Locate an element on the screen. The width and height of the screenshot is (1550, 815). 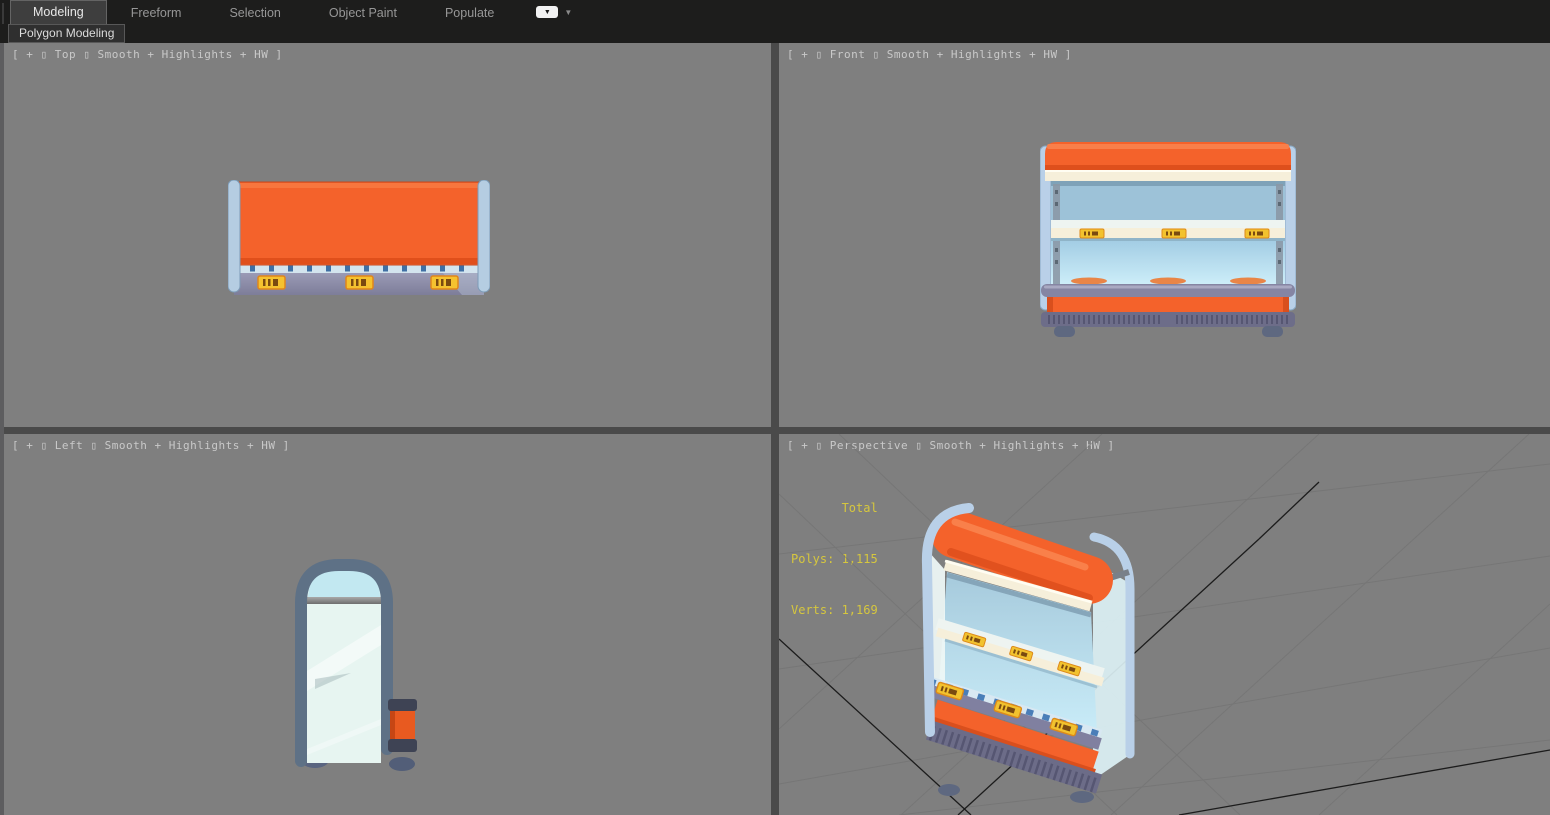
viewport-label-top: [ + ▯ Top ▯ Smooth + Highlights + HW ] is located at coordinates (147, 54).